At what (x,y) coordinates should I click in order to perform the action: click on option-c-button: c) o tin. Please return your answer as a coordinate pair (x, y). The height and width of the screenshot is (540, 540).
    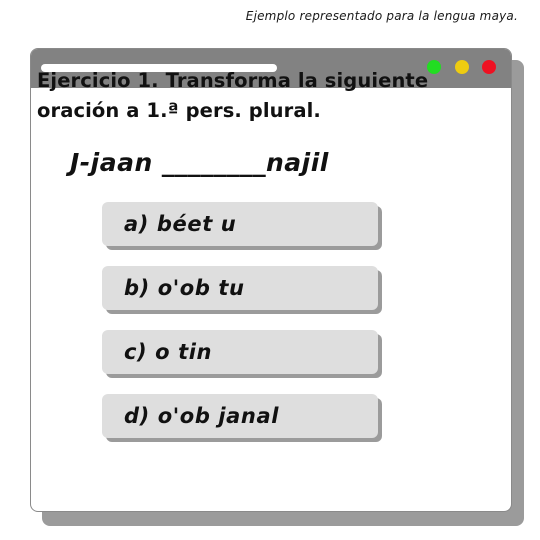
    Looking at the image, I should click on (240, 352).